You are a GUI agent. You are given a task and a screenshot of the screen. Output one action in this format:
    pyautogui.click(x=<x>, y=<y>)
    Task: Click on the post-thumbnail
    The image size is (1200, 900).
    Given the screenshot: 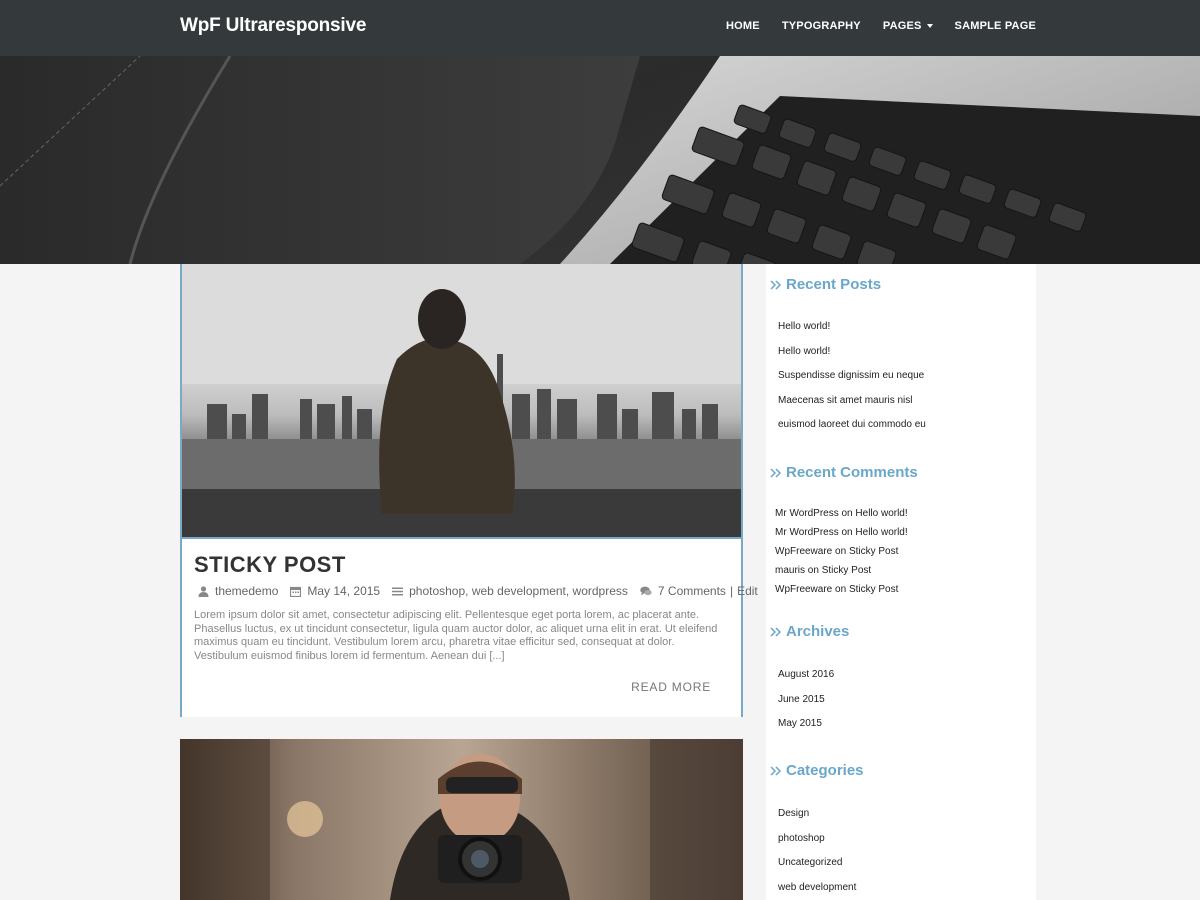 What is the action you would take?
    pyautogui.click(x=461, y=401)
    